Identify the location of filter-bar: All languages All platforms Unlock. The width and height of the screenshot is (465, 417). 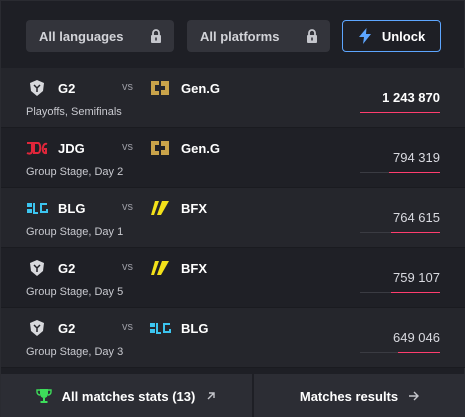
(233, 36).